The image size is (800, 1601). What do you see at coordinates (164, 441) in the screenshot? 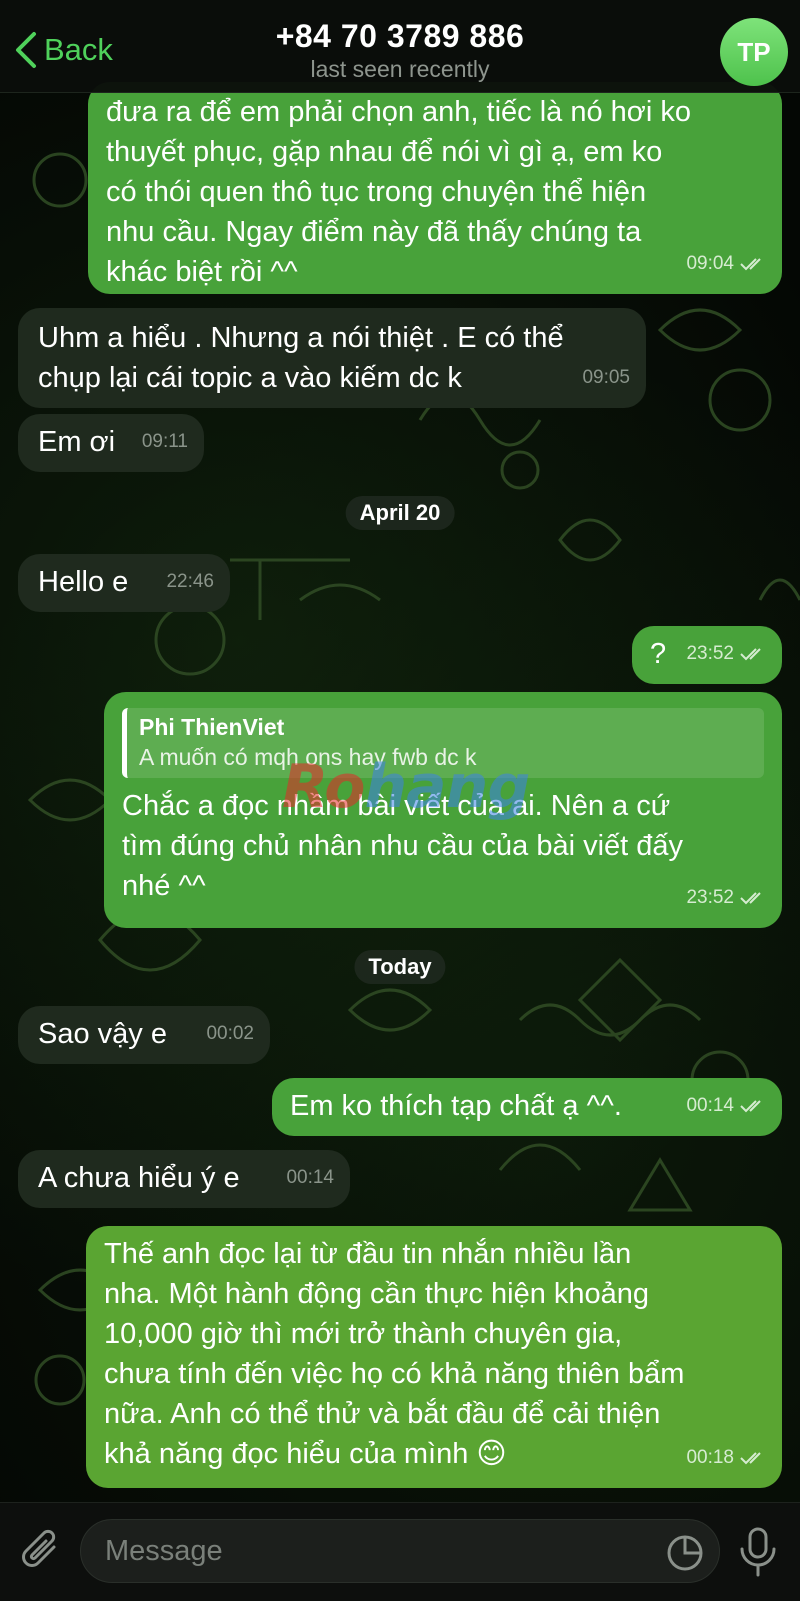
I see `message-time: 09:11` at bounding box center [164, 441].